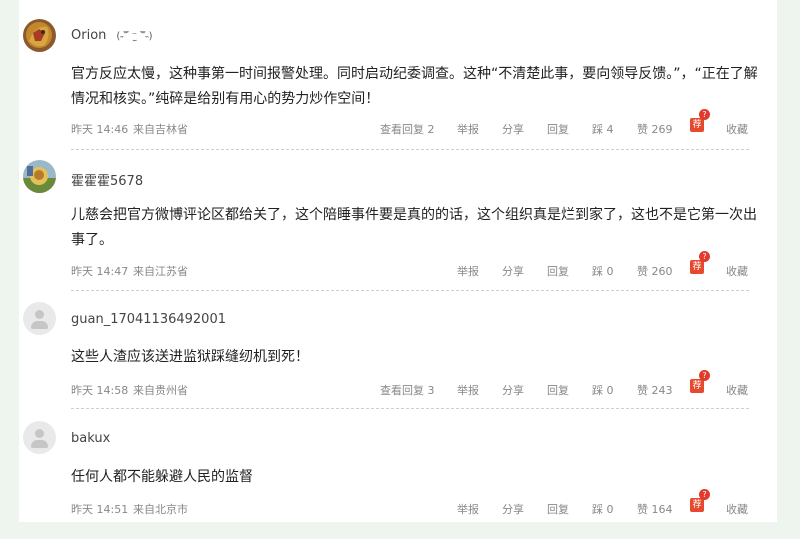 The height and width of the screenshot is (539, 800). Describe the element at coordinates (655, 509) in the screenshot. I see `like-button: 赞 164` at that location.